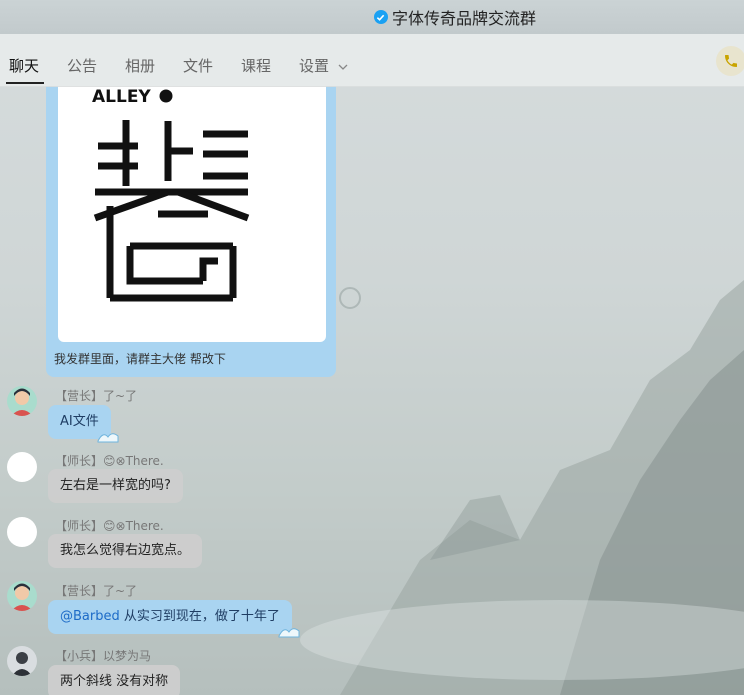 This screenshot has width=744, height=695. What do you see at coordinates (90, 616) in the screenshot?
I see `mention-link: @Barbed` at bounding box center [90, 616].